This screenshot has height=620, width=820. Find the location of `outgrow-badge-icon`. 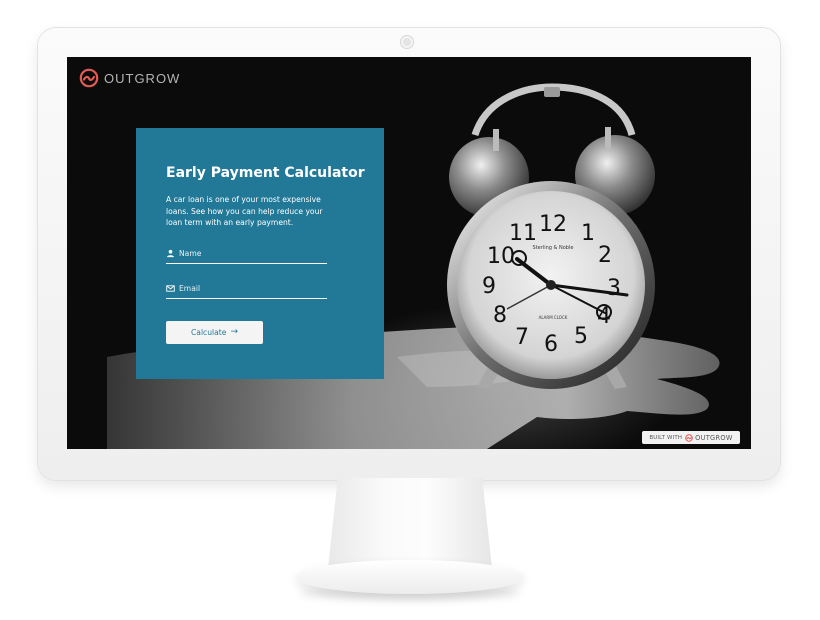

outgrow-badge-icon is located at coordinates (689, 437).